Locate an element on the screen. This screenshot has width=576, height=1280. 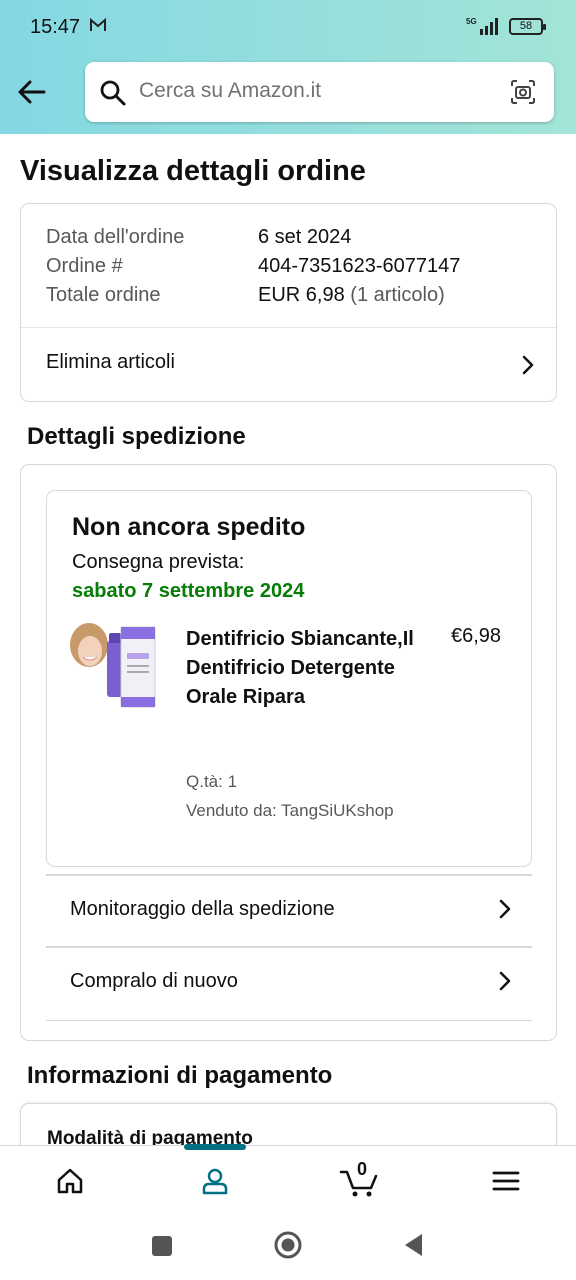
gmail-icon is located at coordinates (98, 24).